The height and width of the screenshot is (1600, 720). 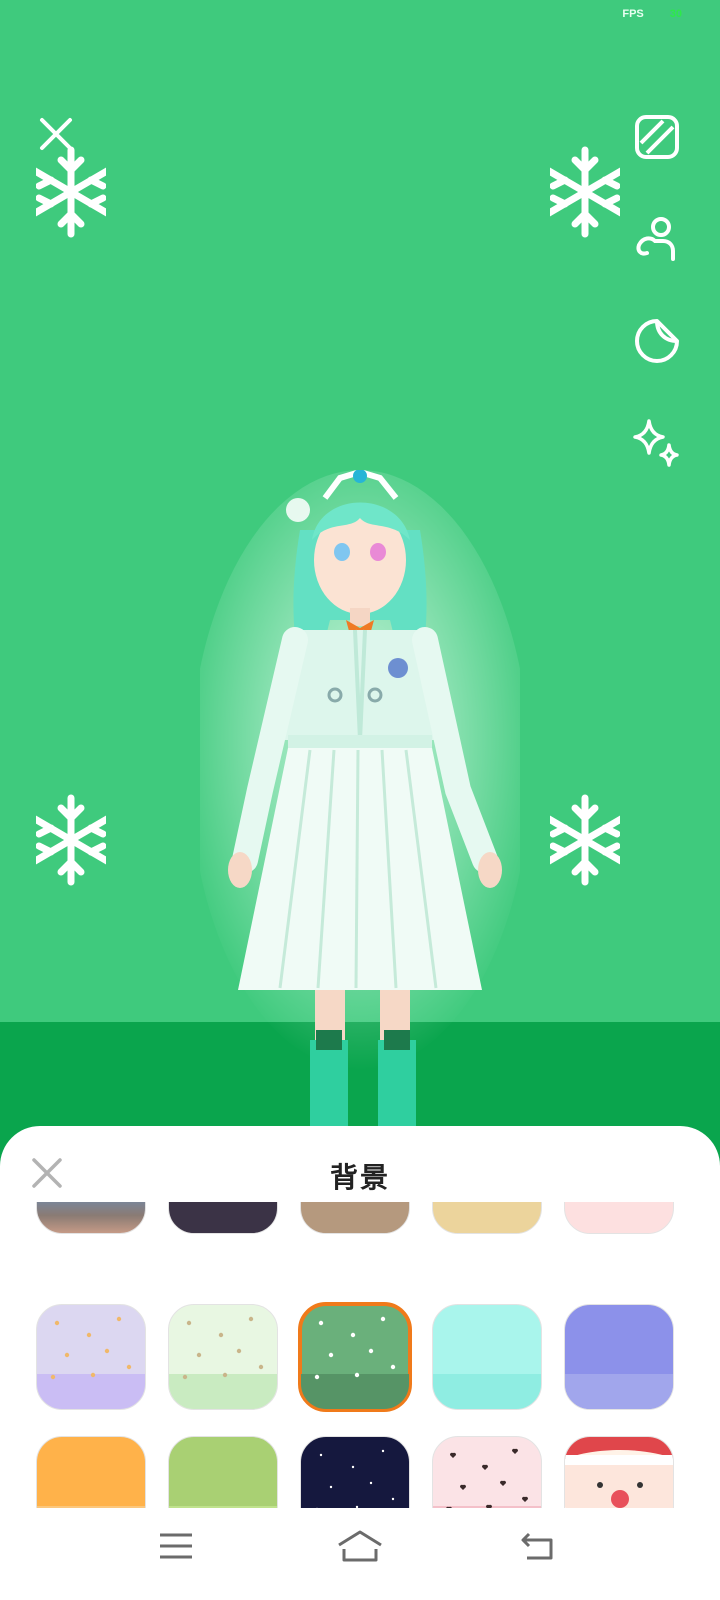 I want to click on pose-tool-button, so click(x=657, y=239).